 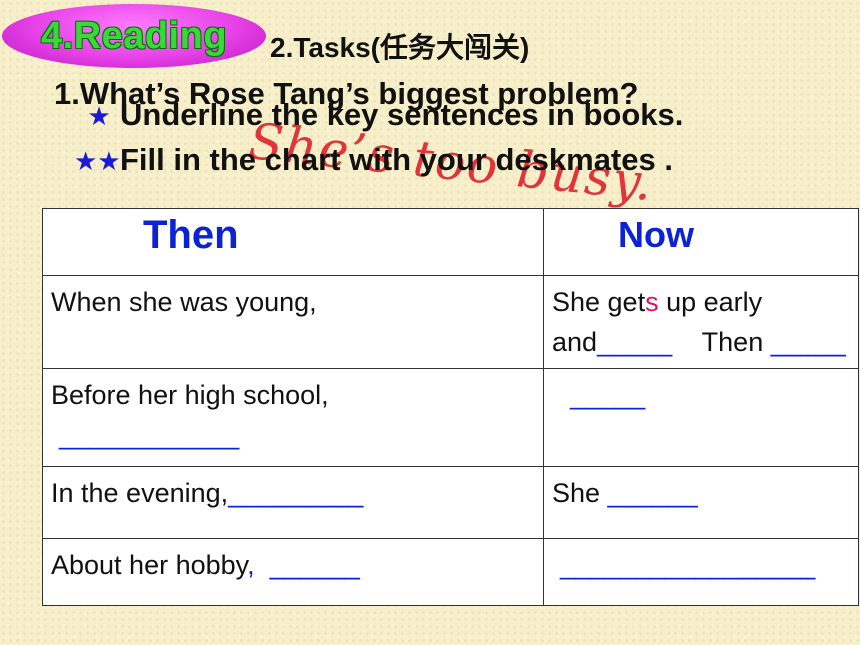 I want to click on then-comma: ,, so click(x=251, y=565).